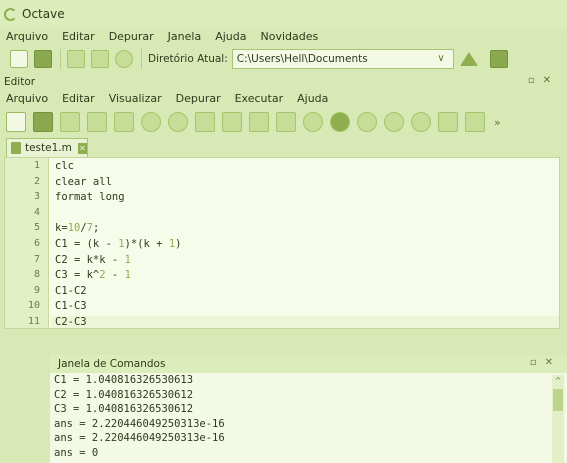  What do you see at coordinates (289, 36) in the screenshot?
I see `menu-novidades: Novidades` at bounding box center [289, 36].